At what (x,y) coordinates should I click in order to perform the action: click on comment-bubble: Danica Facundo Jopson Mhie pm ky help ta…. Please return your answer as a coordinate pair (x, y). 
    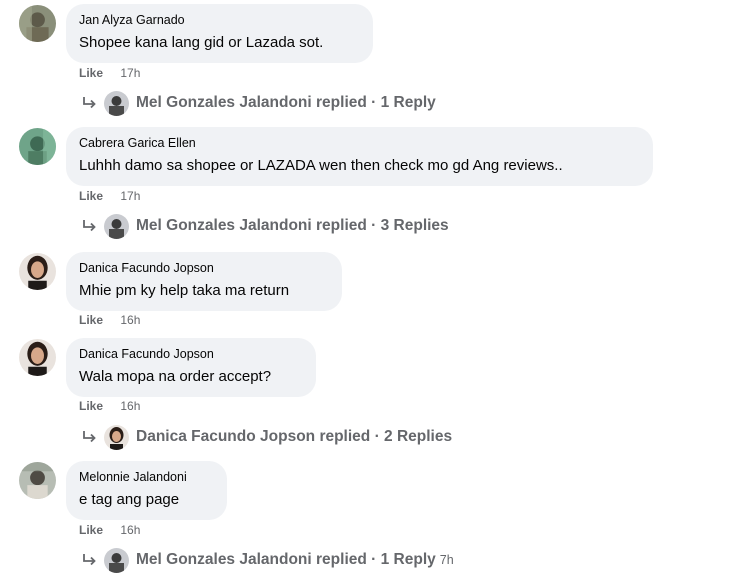
    Looking at the image, I should click on (204, 281).